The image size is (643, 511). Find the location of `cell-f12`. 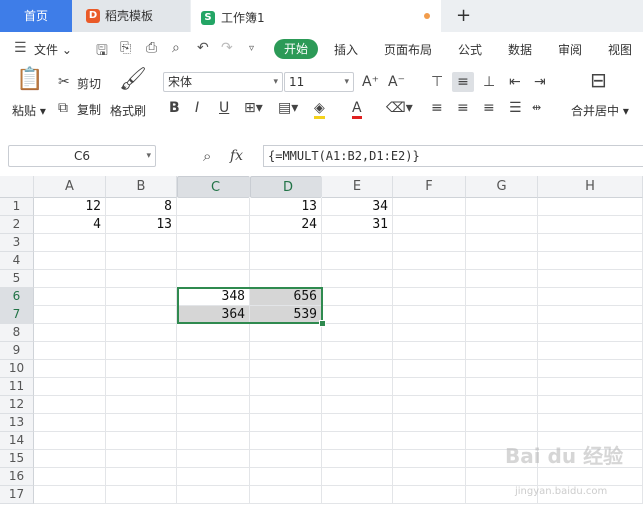

cell-f12 is located at coordinates (429, 405).